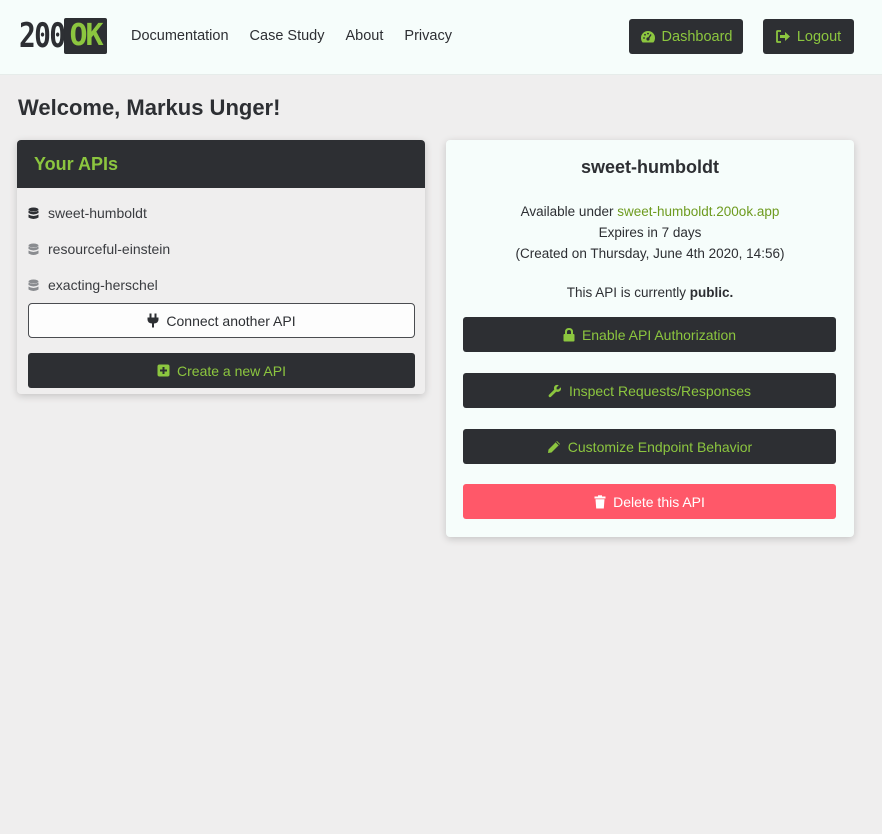 This screenshot has height=834, width=882. I want to click on customize-endpoint-button: Customize Endpoint Behavior, so click(649, 446).